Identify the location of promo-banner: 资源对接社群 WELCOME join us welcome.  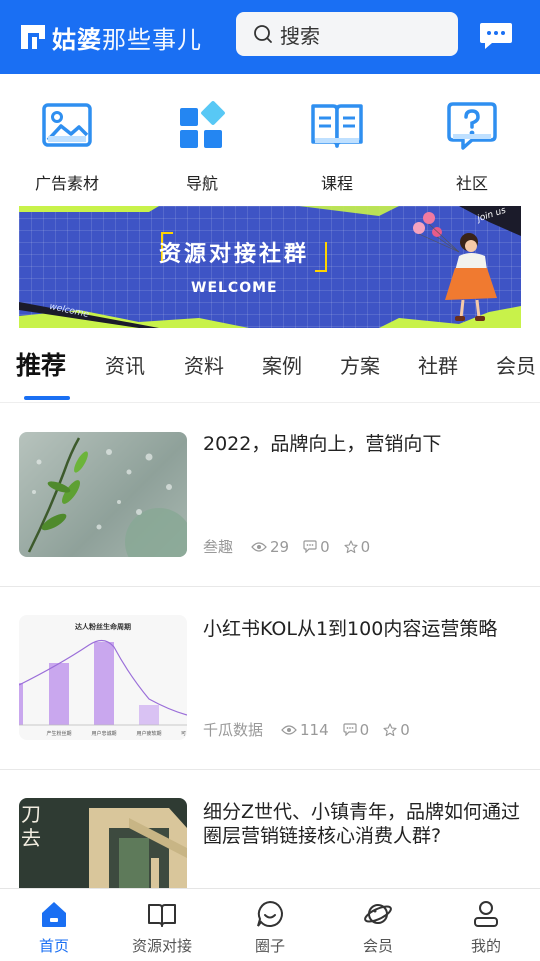
(270, 267).